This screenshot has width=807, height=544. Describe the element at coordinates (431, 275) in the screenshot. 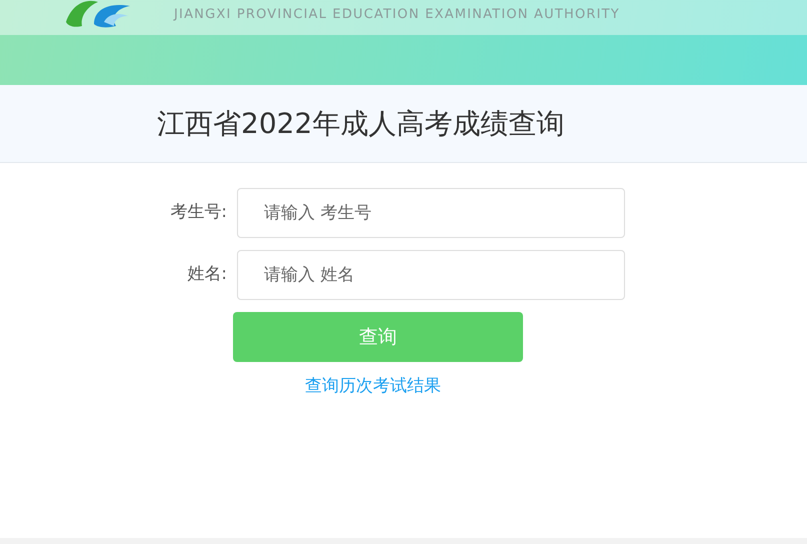

I see `input-field: 请输入 姓名` at that location.